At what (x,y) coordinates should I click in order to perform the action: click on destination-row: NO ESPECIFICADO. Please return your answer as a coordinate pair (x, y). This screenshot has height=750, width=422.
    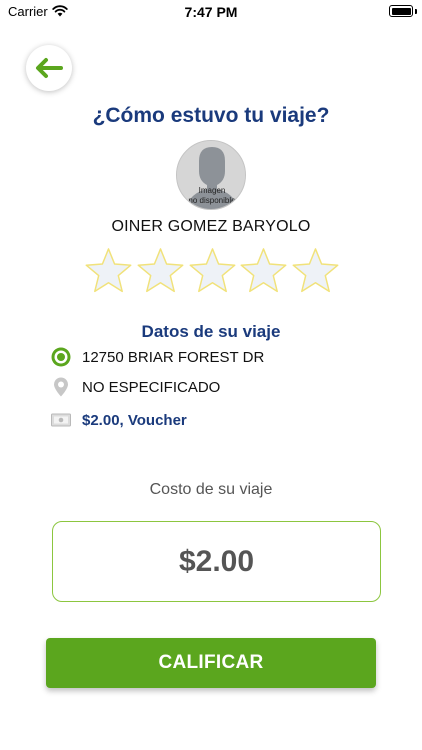
    Looking at the image, I should click on (135, 387).